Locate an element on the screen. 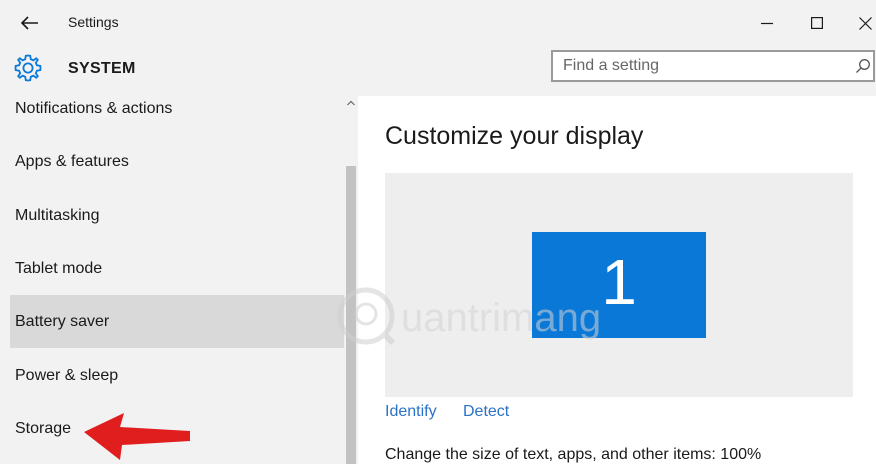  sidebar-item-label: Tablet mode is located at coordinates (59, 268).